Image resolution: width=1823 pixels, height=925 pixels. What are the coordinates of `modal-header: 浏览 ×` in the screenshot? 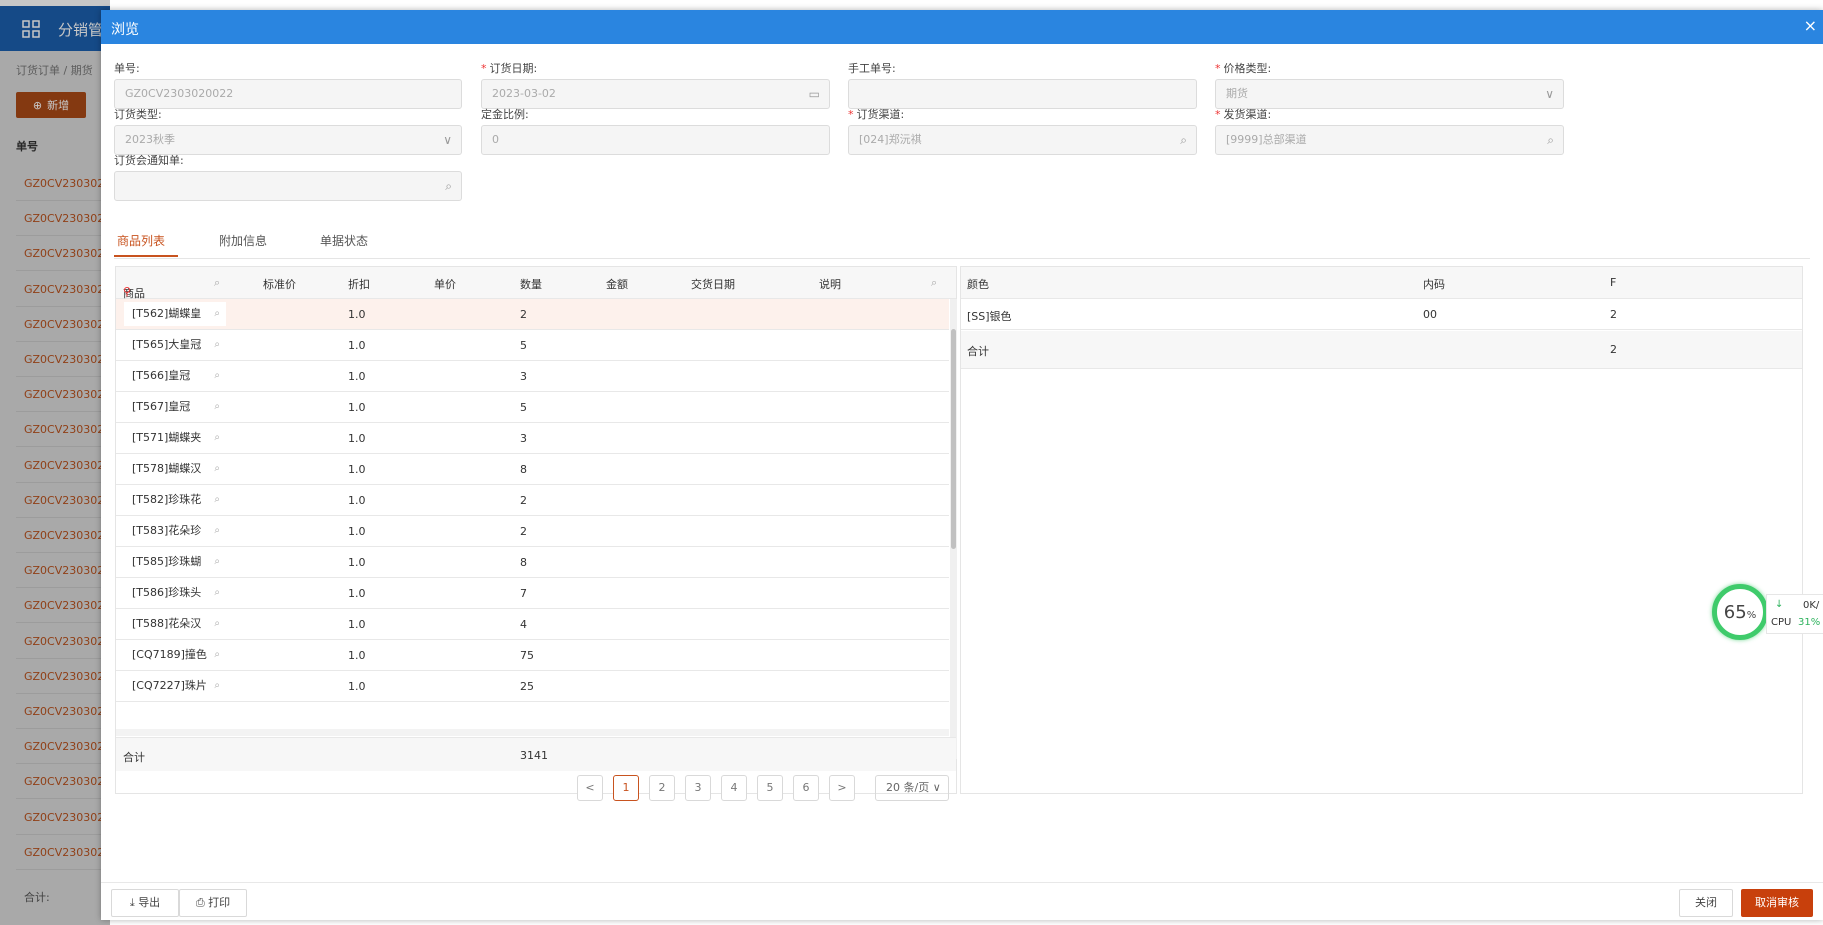 It's located at (962, 27).